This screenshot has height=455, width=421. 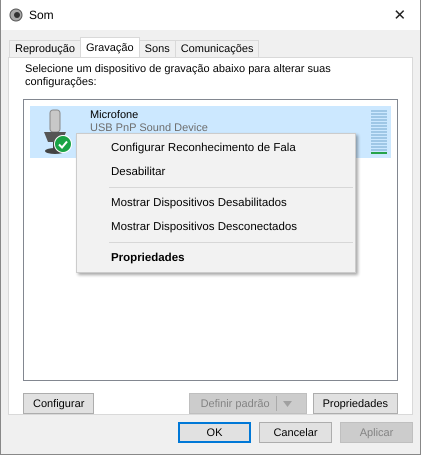 I want to click on tab: Reprodução, so click(x=45, y=48).